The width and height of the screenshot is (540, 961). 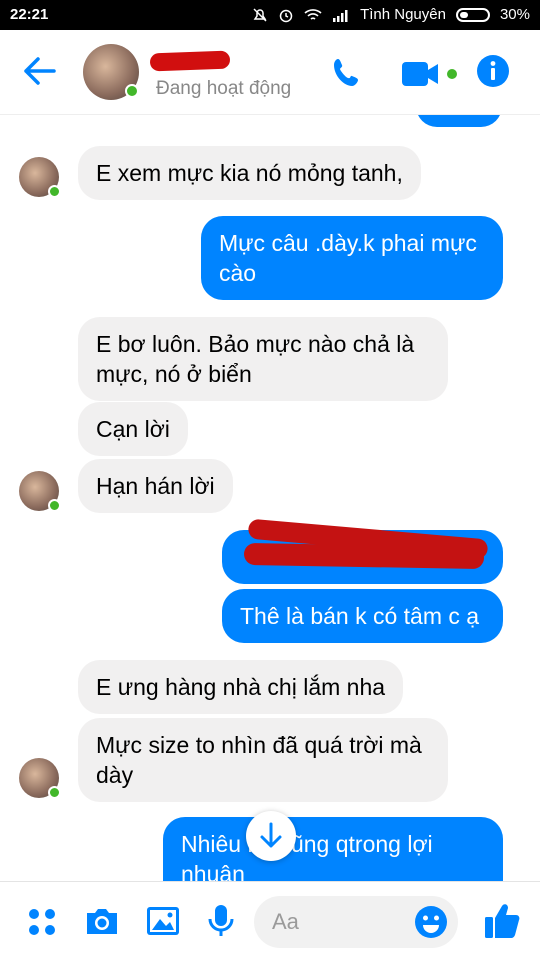 What do you see at coordinates (403, 14) in the screenshot?
I see `carrier-name: Tình Nguyên` at bounding box center [403, 14].